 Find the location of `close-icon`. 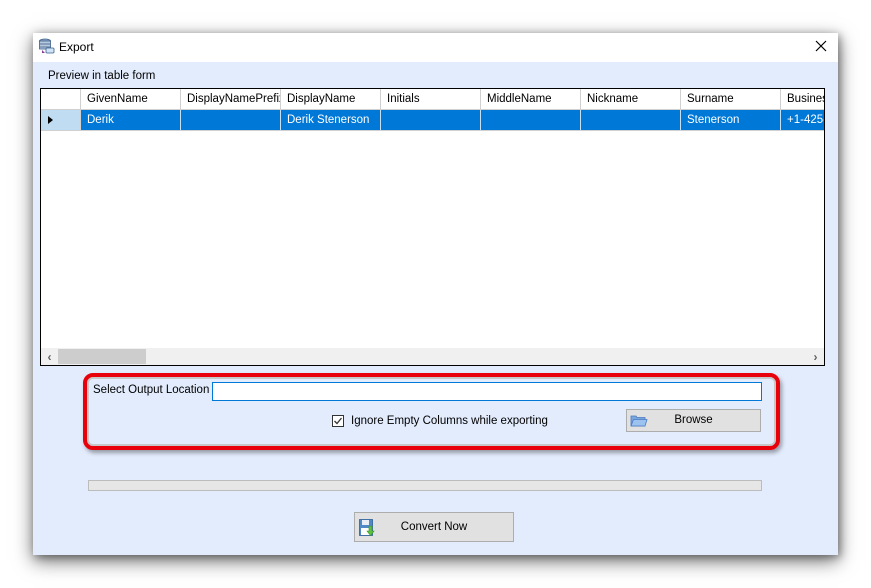

close-icon is located at coordinates (821, 47).